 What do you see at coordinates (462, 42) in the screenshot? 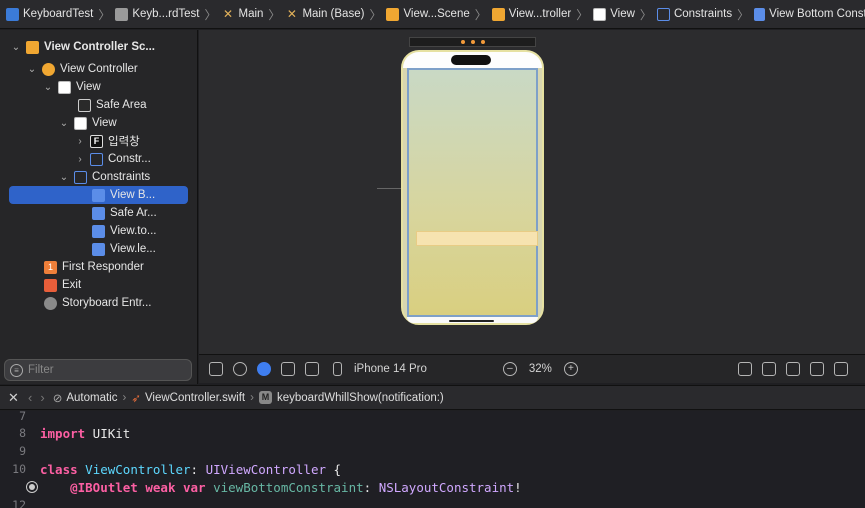
I see `dock-view-controller-icon` at bounding box center [462, 42].